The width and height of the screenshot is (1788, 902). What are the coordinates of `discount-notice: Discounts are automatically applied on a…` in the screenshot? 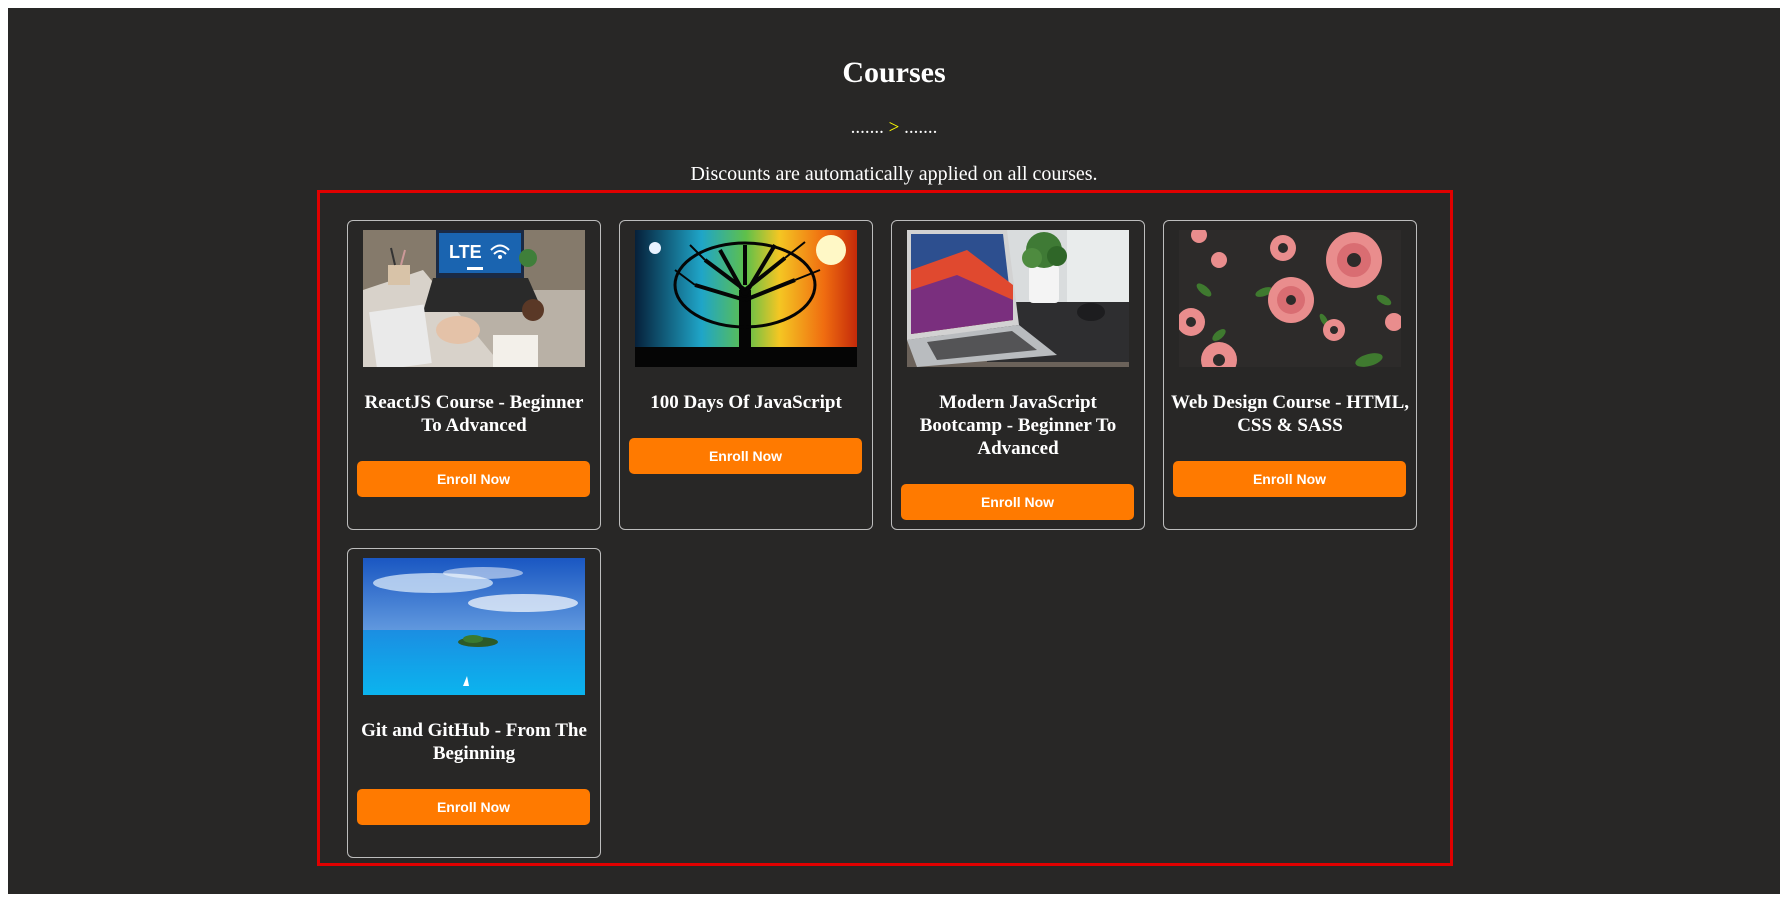 It's located at (894, 174).